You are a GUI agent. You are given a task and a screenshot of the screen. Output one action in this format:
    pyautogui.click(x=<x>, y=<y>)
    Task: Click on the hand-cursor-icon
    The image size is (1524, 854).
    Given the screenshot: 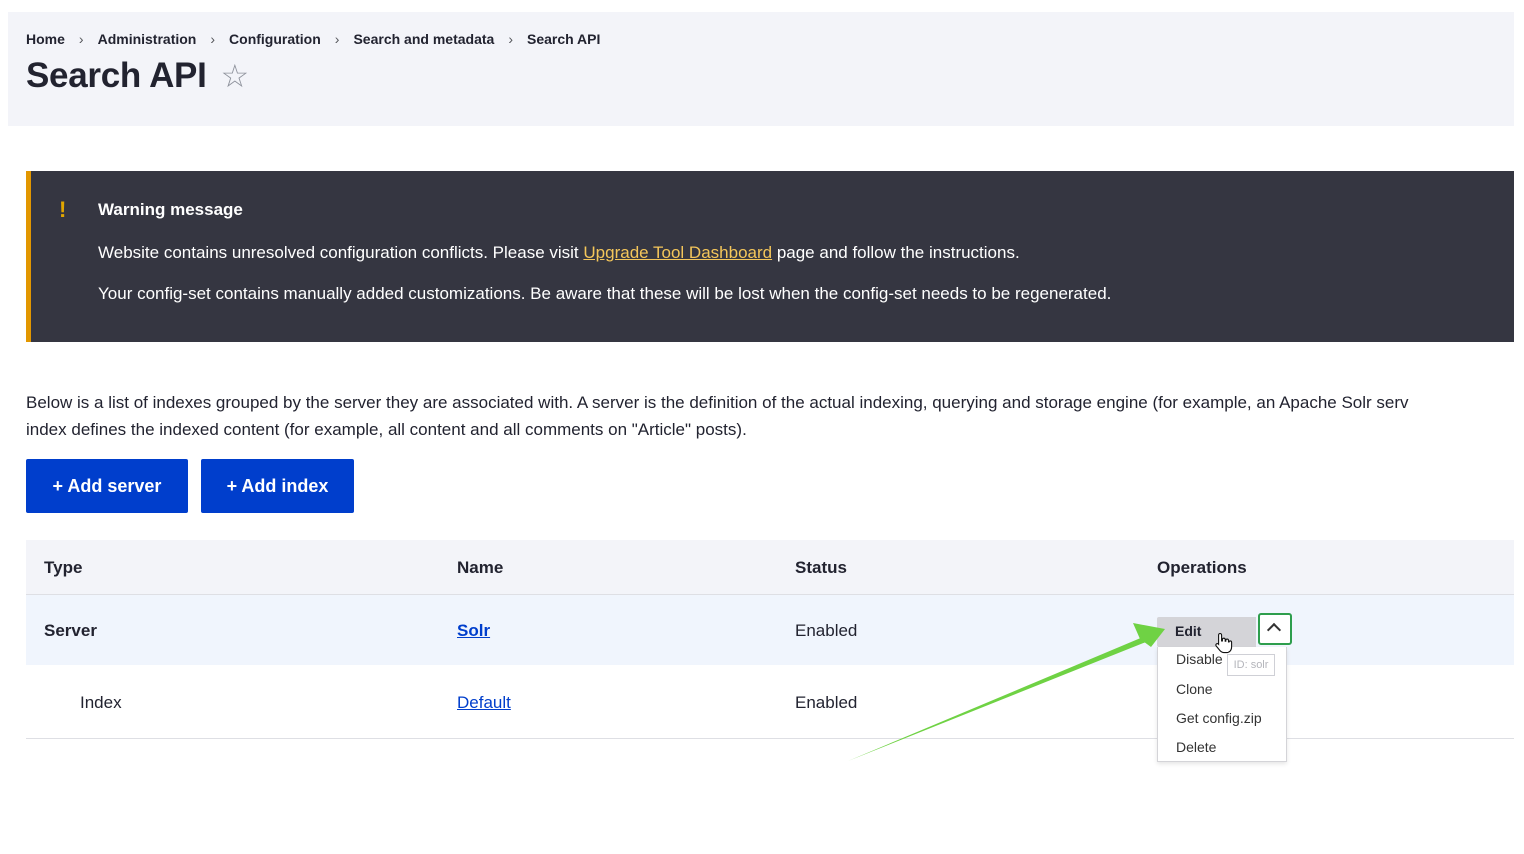 What is the action you would take?
    pyautogui.click(x=1224, y=643)
    